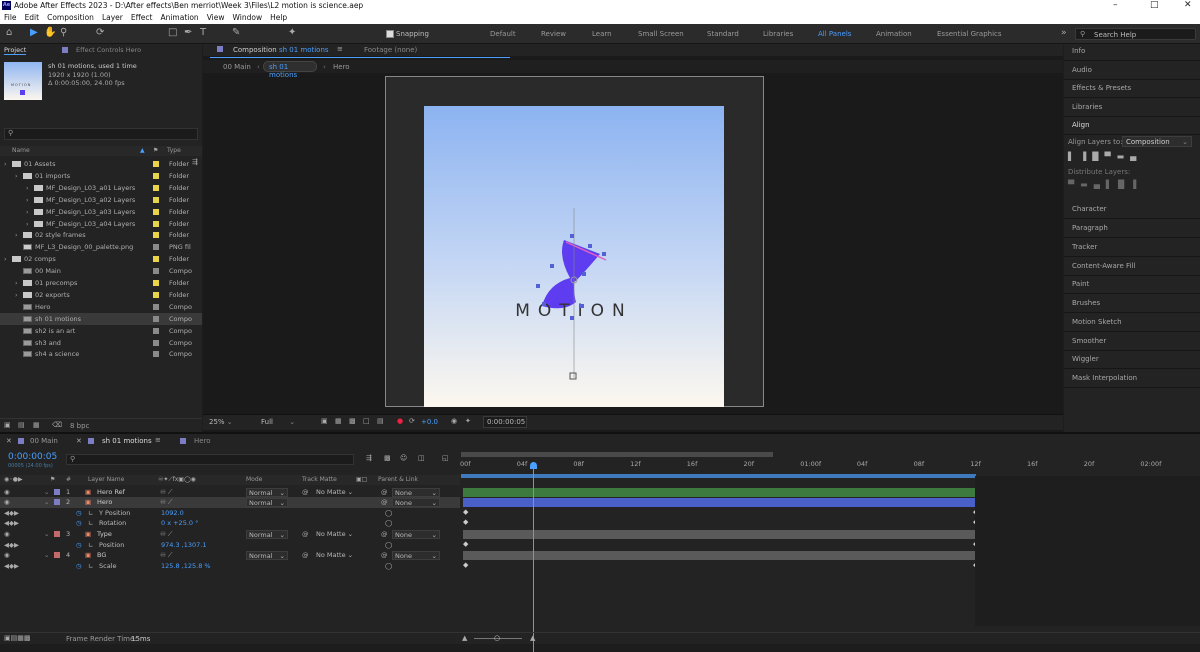 The width and height of the screenshot is (1200, 652). I want to click on project-item: › 01 precomps Folder, so click(101, 283).